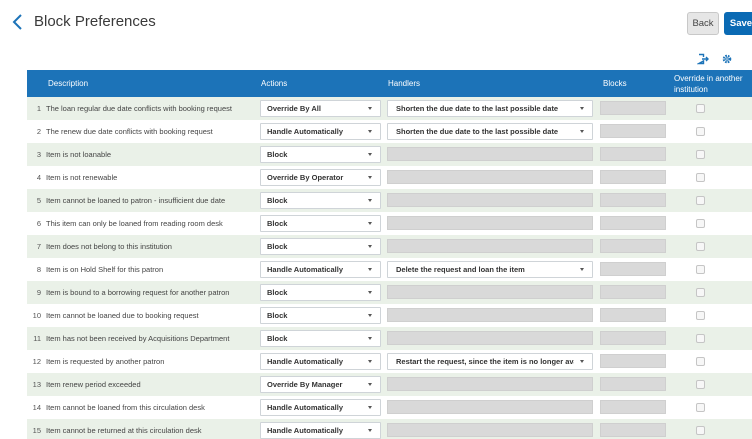 This screenshot has height=439, width=752. What do you see at coordinates (615, 83) in the screenshot?
I see `column-header-blocks: Blocks` at bounding box center [615, 83].